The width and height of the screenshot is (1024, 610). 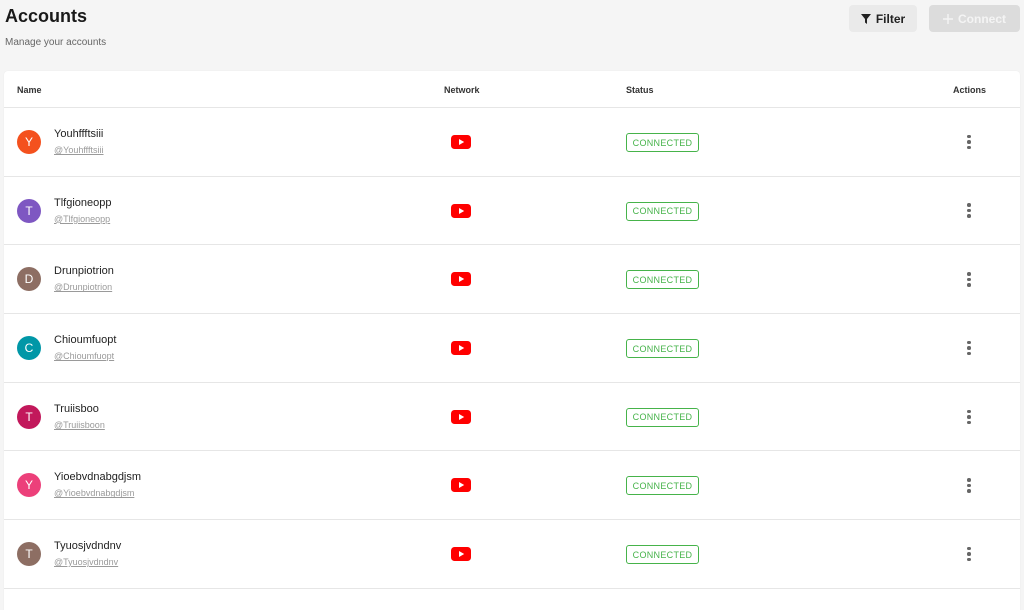 I want to click on plus-icon, so click(x=948, y=18).